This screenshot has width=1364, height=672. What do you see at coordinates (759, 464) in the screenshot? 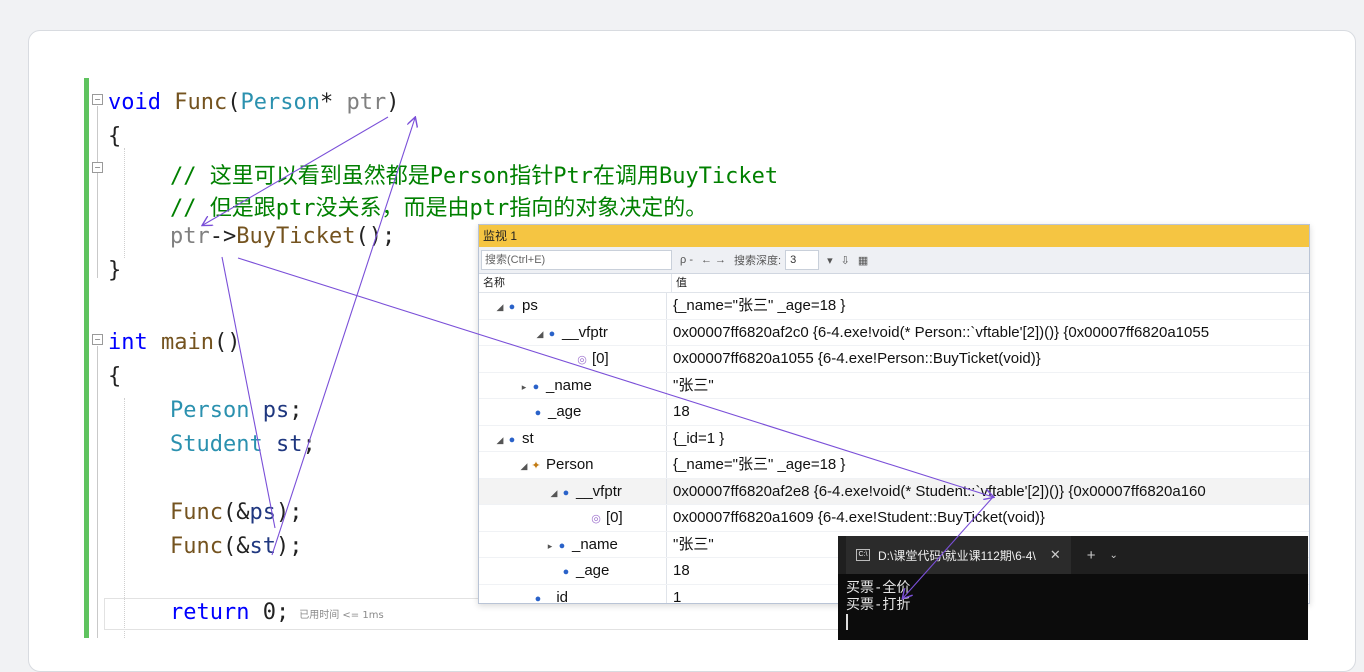
I see `watch-row-value: {_name="张三" _age=18 }` at bounding box center [759, 464].